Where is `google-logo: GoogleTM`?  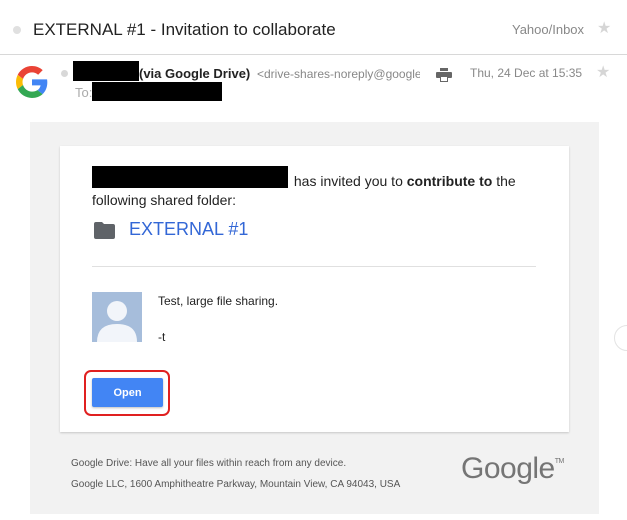 google-logo: GoogleTM is located at coordinates (512, 469).